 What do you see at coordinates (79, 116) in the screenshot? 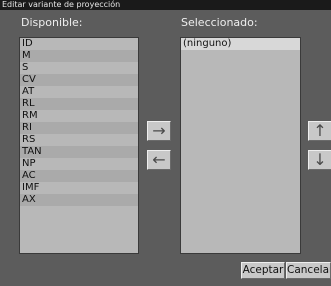
I see `available-item-rm: RM` at bounding box center [79, 116].